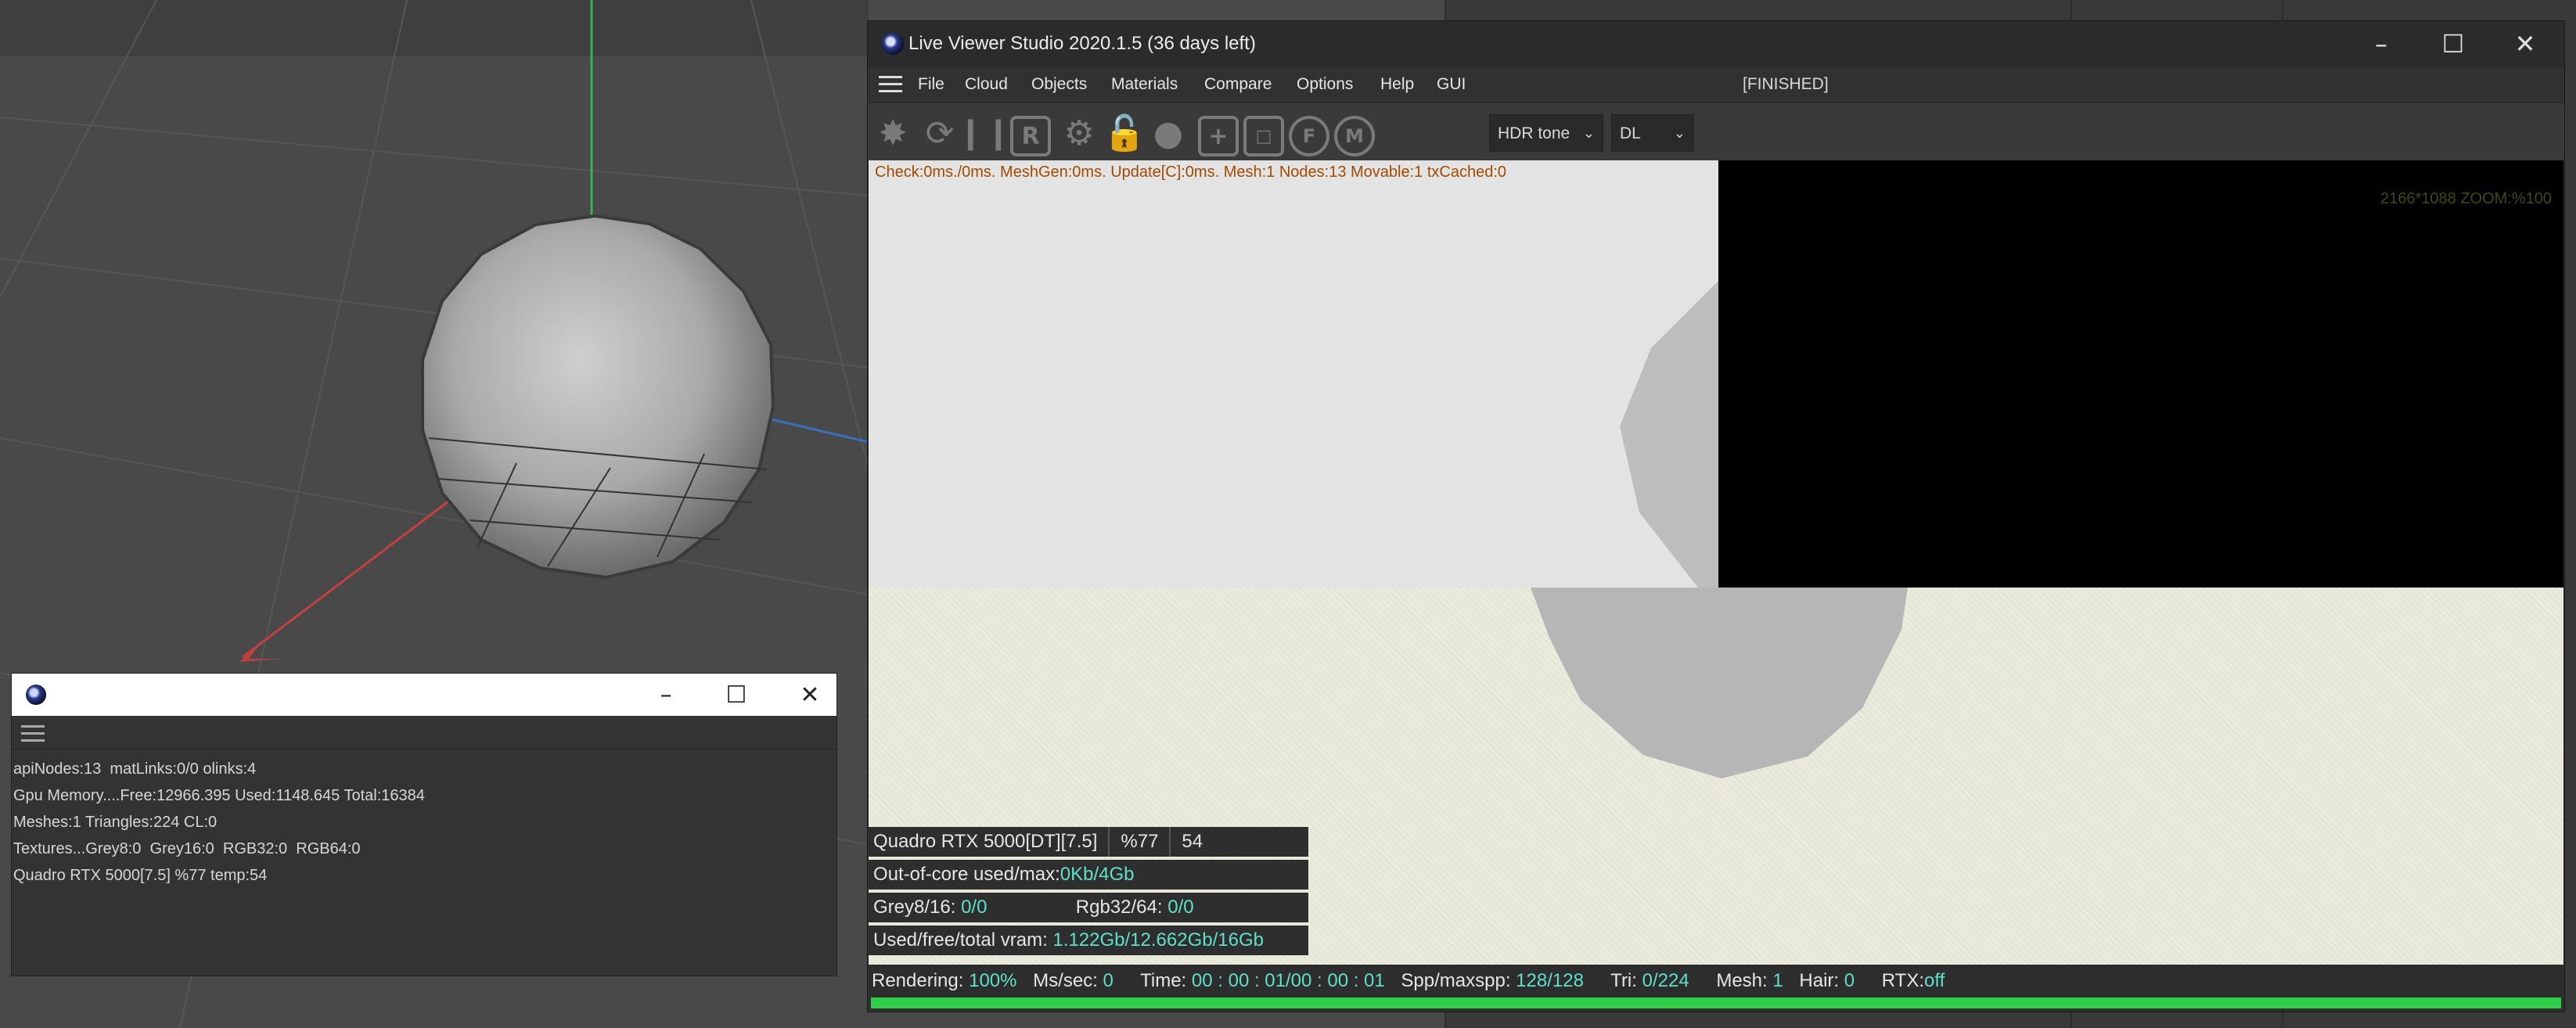 This screenshot has width=2576, height=1028. I want to click on spp-label: Spp/maxspp:, so click(1456, 980).